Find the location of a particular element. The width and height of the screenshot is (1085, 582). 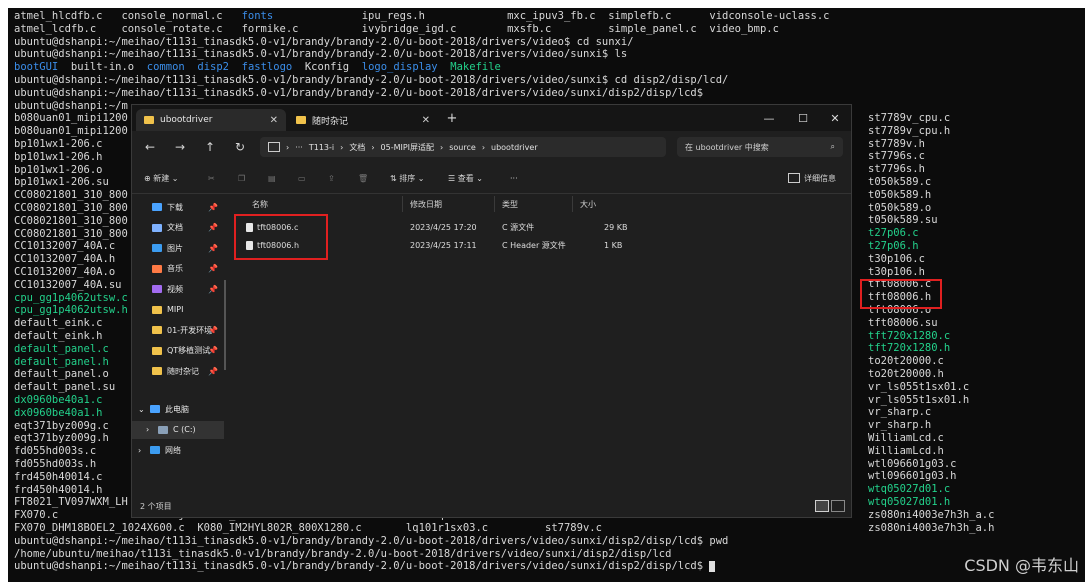

terminal-line: bp101wx1-206.su is located at coordinates (61, 182).